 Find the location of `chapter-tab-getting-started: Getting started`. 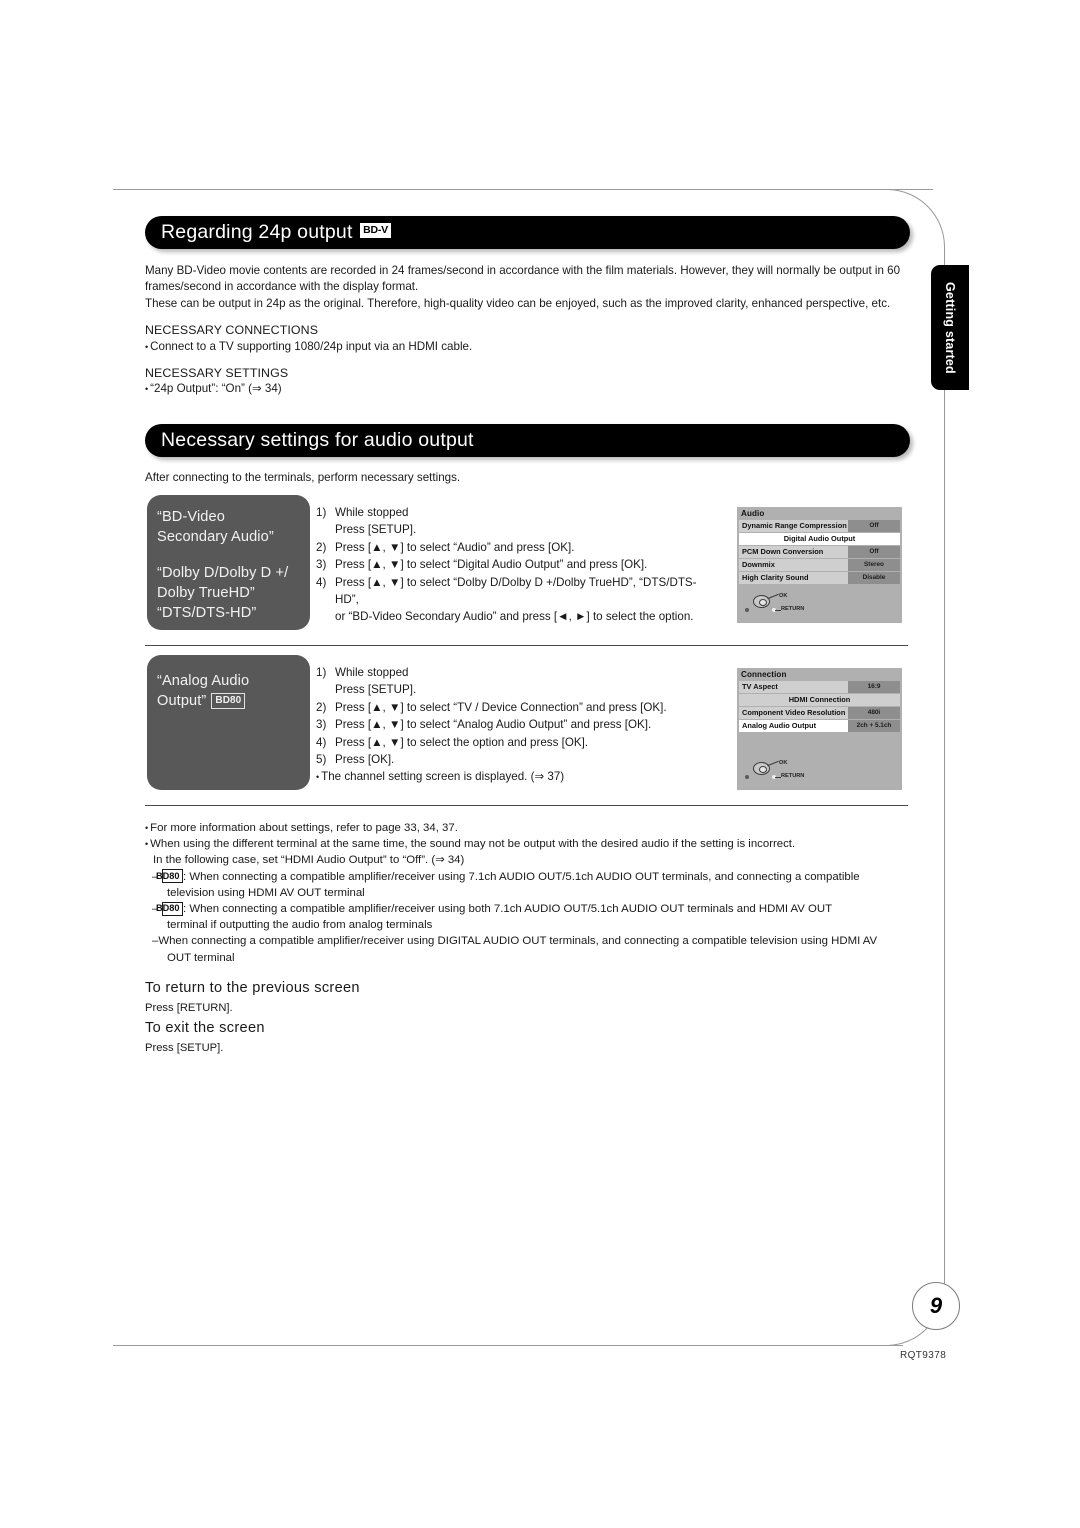

chapter-tab-getting-started: Getting started is located at coordinates (950, 327).